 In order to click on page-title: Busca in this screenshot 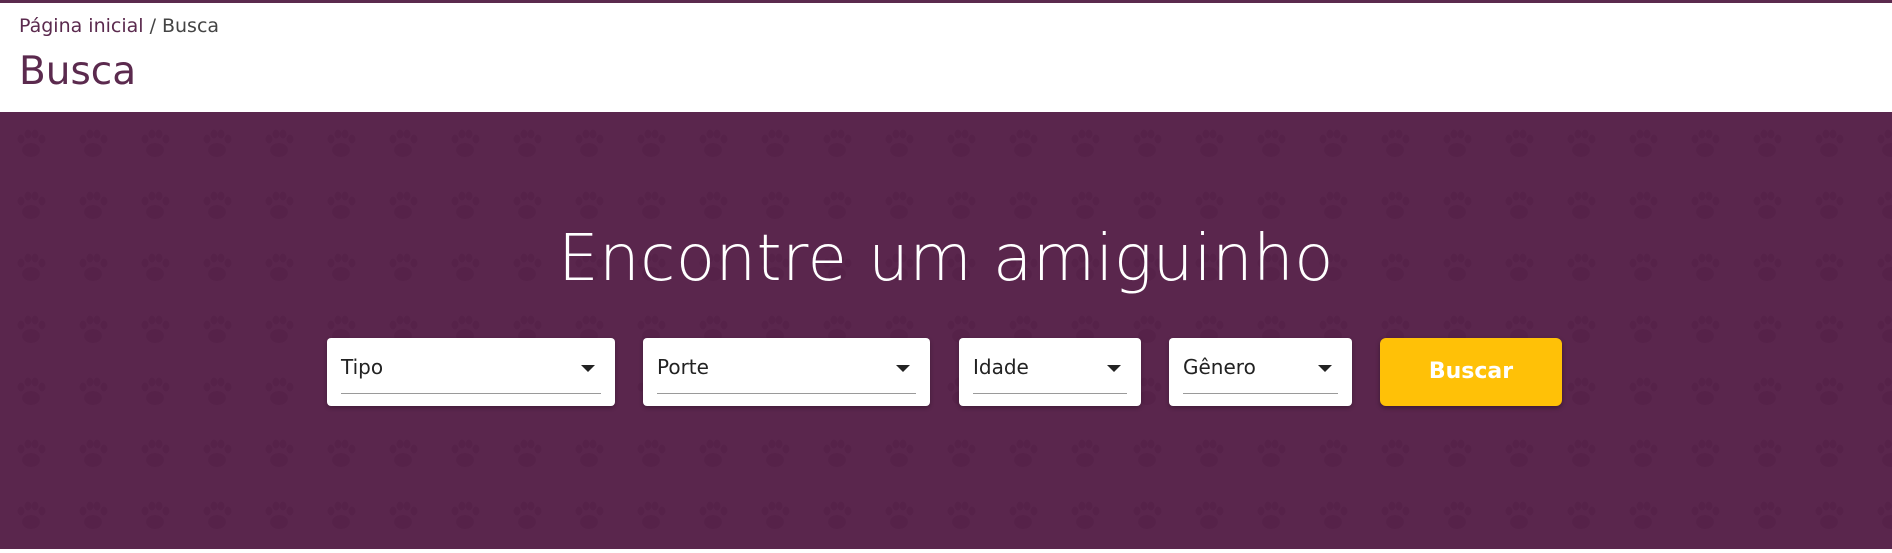, I will do `click(78, 71)`.